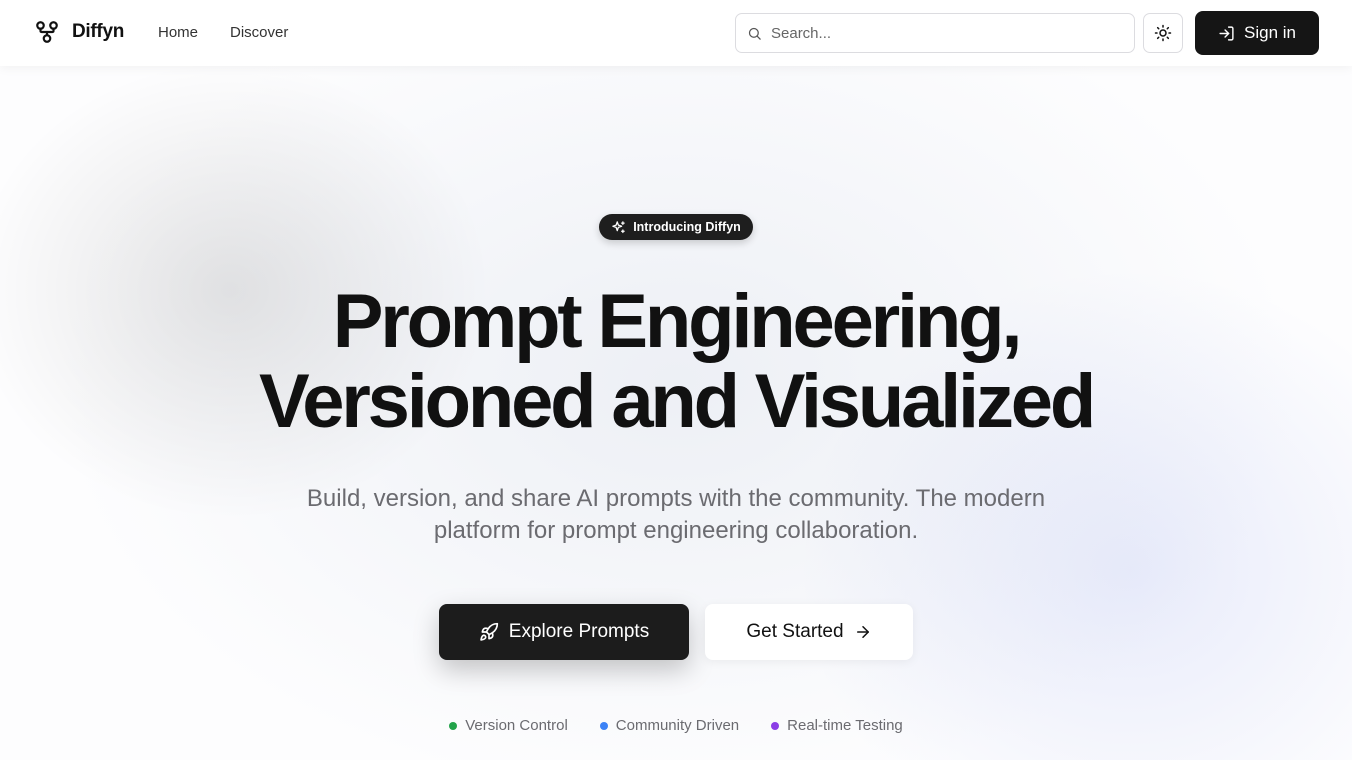 The height and width of the screenshot is (760, 1352). Describe the element at coordinates (178, 32) in the screenshot. I see `nav-home: Home` at that location.